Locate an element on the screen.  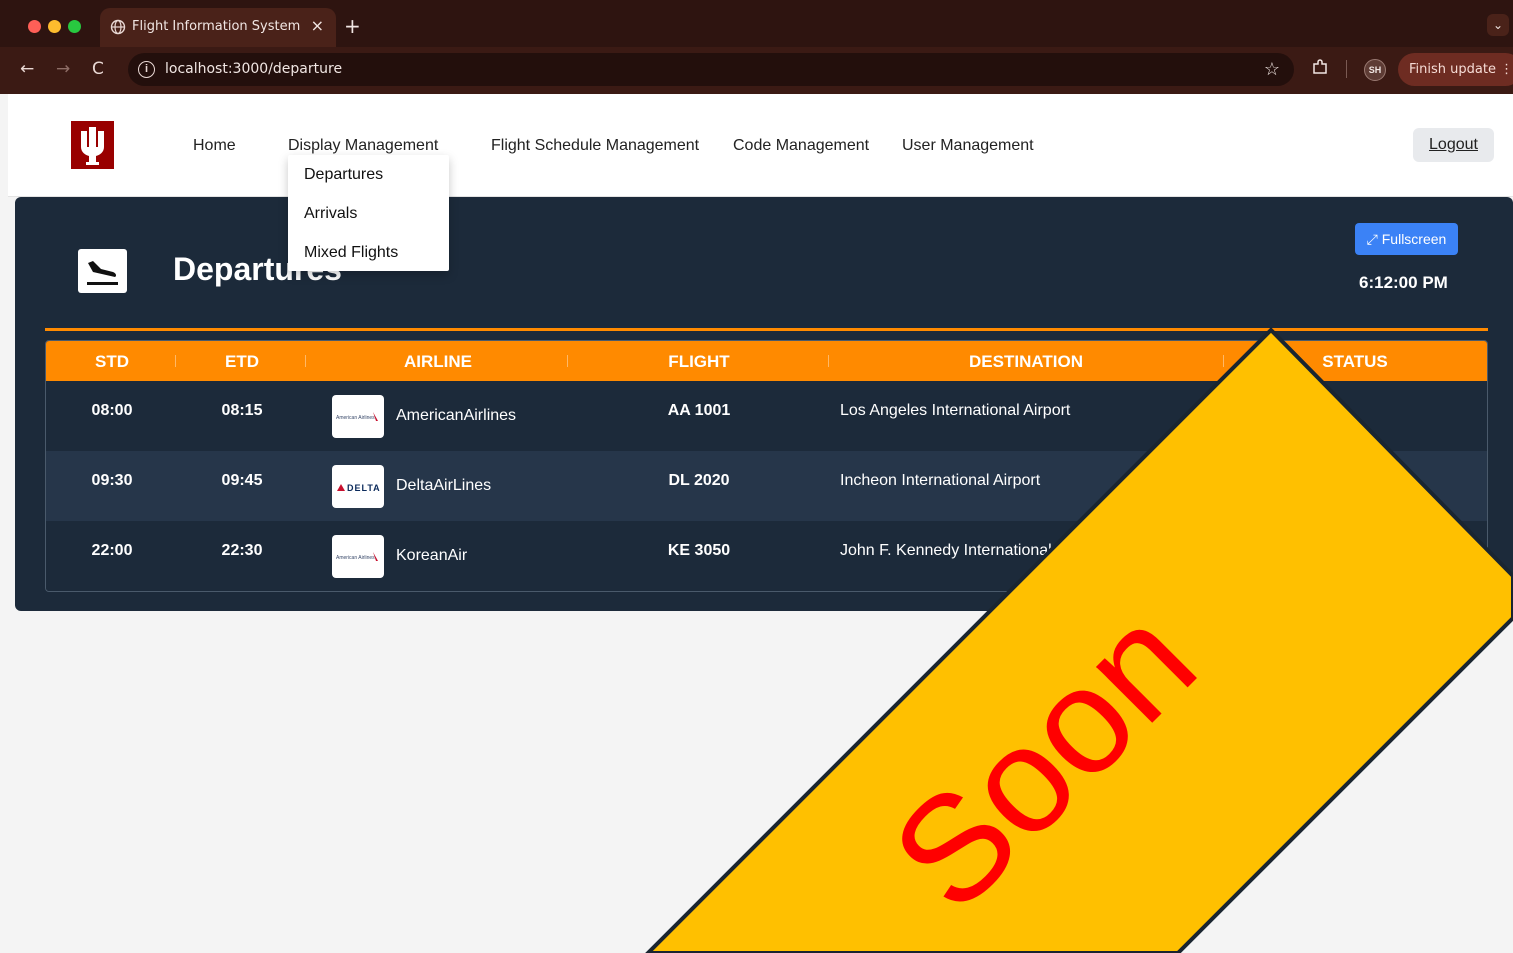
browser-tab: Flight Information System × is located at coordinates (218, 27).